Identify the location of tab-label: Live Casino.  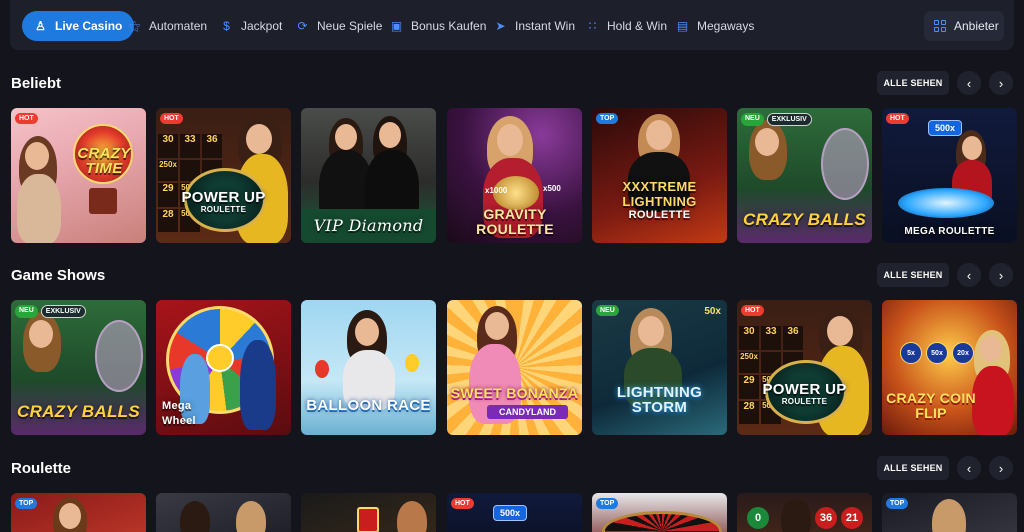
(89, 26).